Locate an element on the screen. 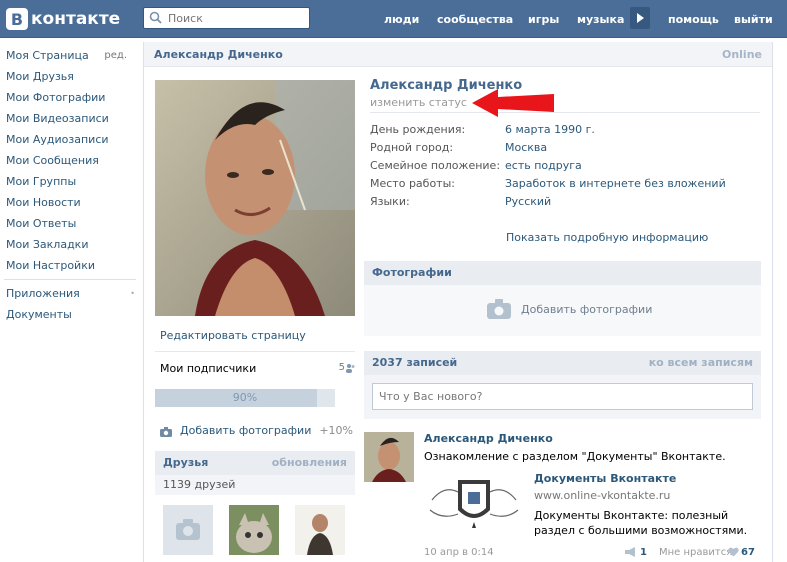 The width and height of the screenshot is (787, 562). field-row: Языки: Русский is located at coordinates (548, 201).